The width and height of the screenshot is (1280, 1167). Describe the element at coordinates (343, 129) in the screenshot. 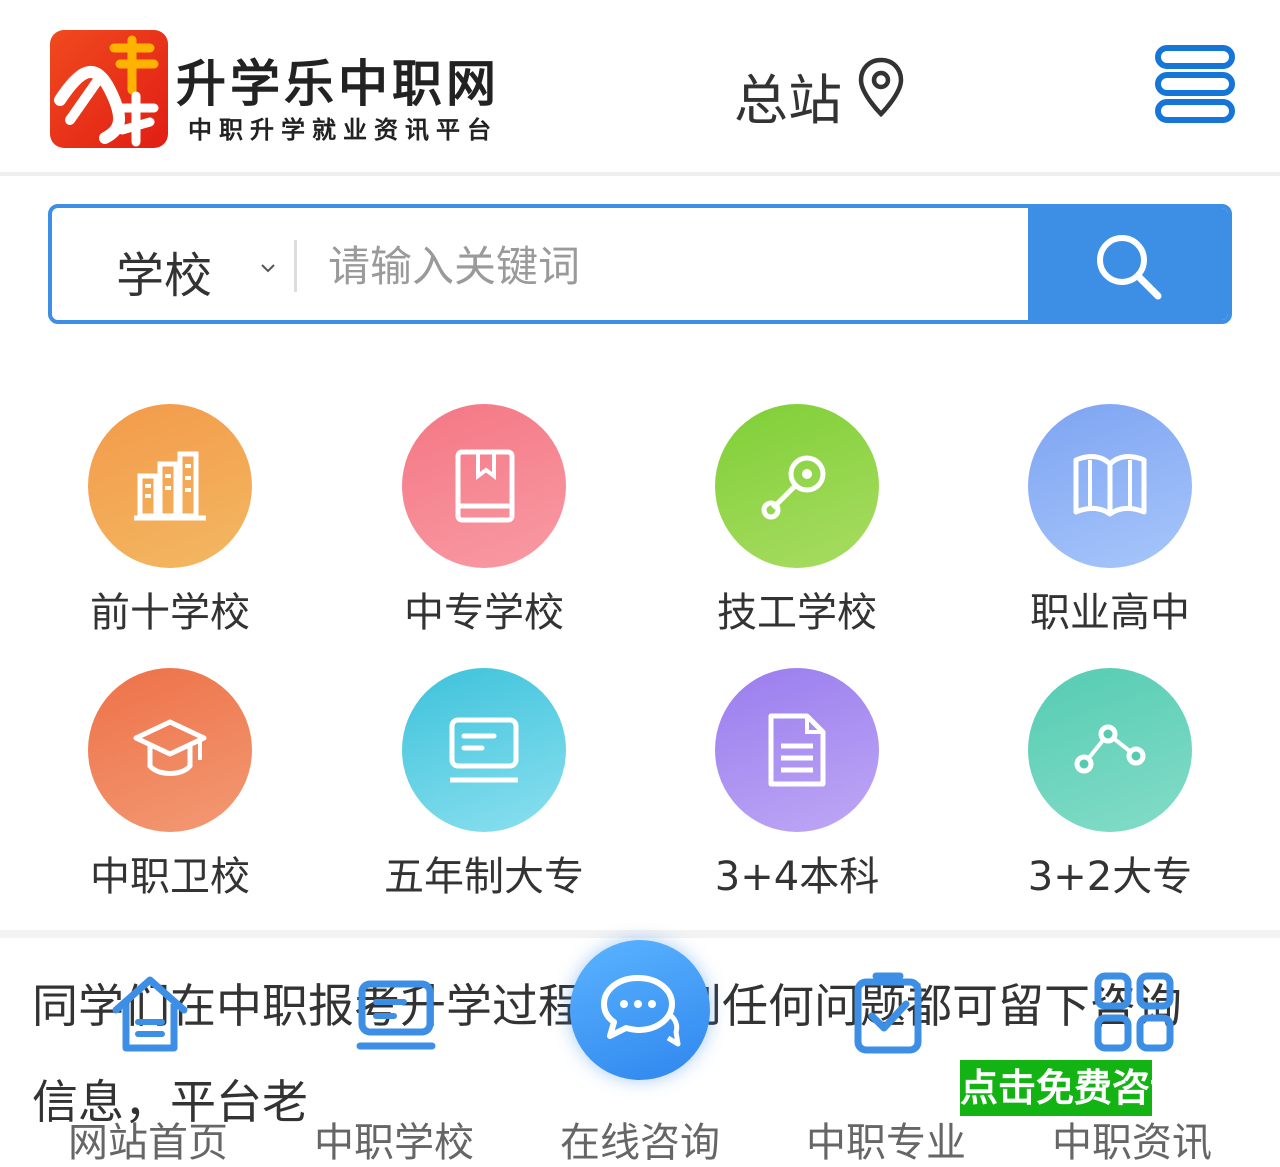

I see `site-tagline: 中职升学就业资讯平台` at that location.